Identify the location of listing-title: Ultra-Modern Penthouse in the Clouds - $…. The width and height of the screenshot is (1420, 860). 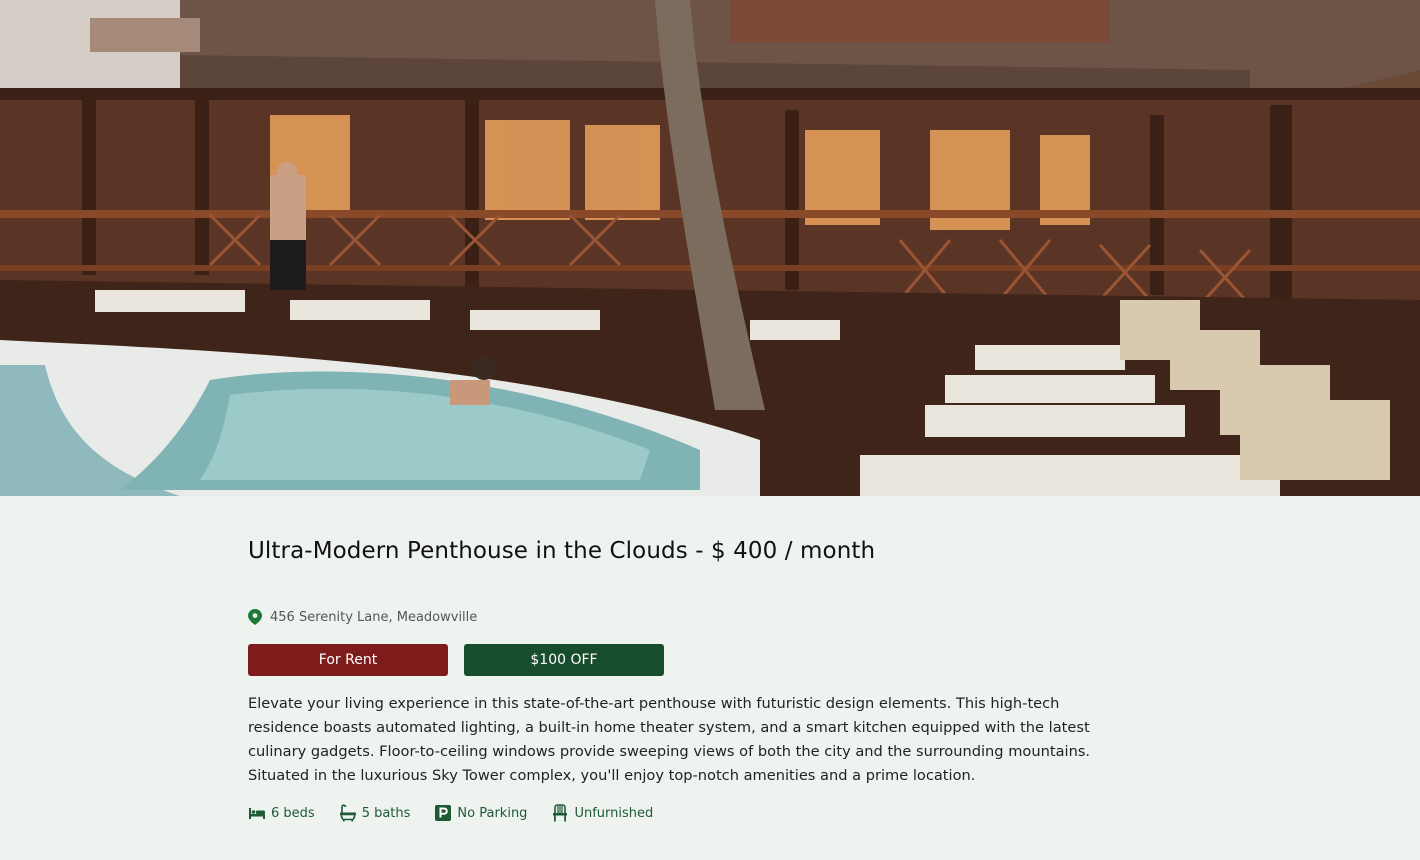
(562, 551).